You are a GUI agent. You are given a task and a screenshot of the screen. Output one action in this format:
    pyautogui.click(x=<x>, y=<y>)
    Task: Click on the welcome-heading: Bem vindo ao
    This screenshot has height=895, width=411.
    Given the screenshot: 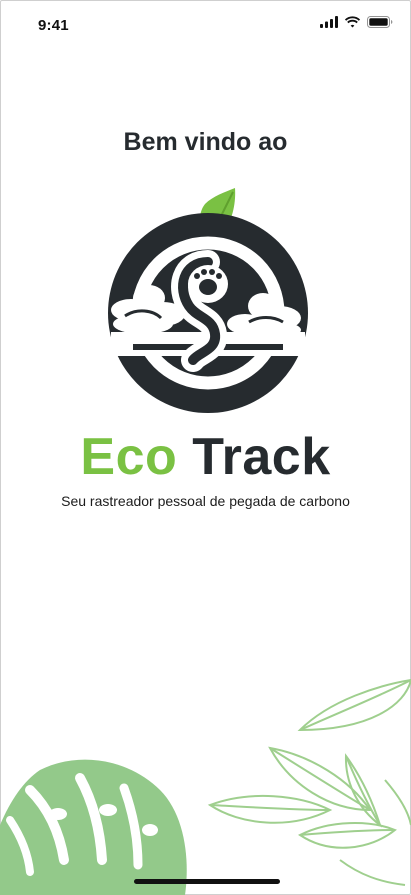 What is the action you would take?
    pyautogui.click(x=205, y=142)
    